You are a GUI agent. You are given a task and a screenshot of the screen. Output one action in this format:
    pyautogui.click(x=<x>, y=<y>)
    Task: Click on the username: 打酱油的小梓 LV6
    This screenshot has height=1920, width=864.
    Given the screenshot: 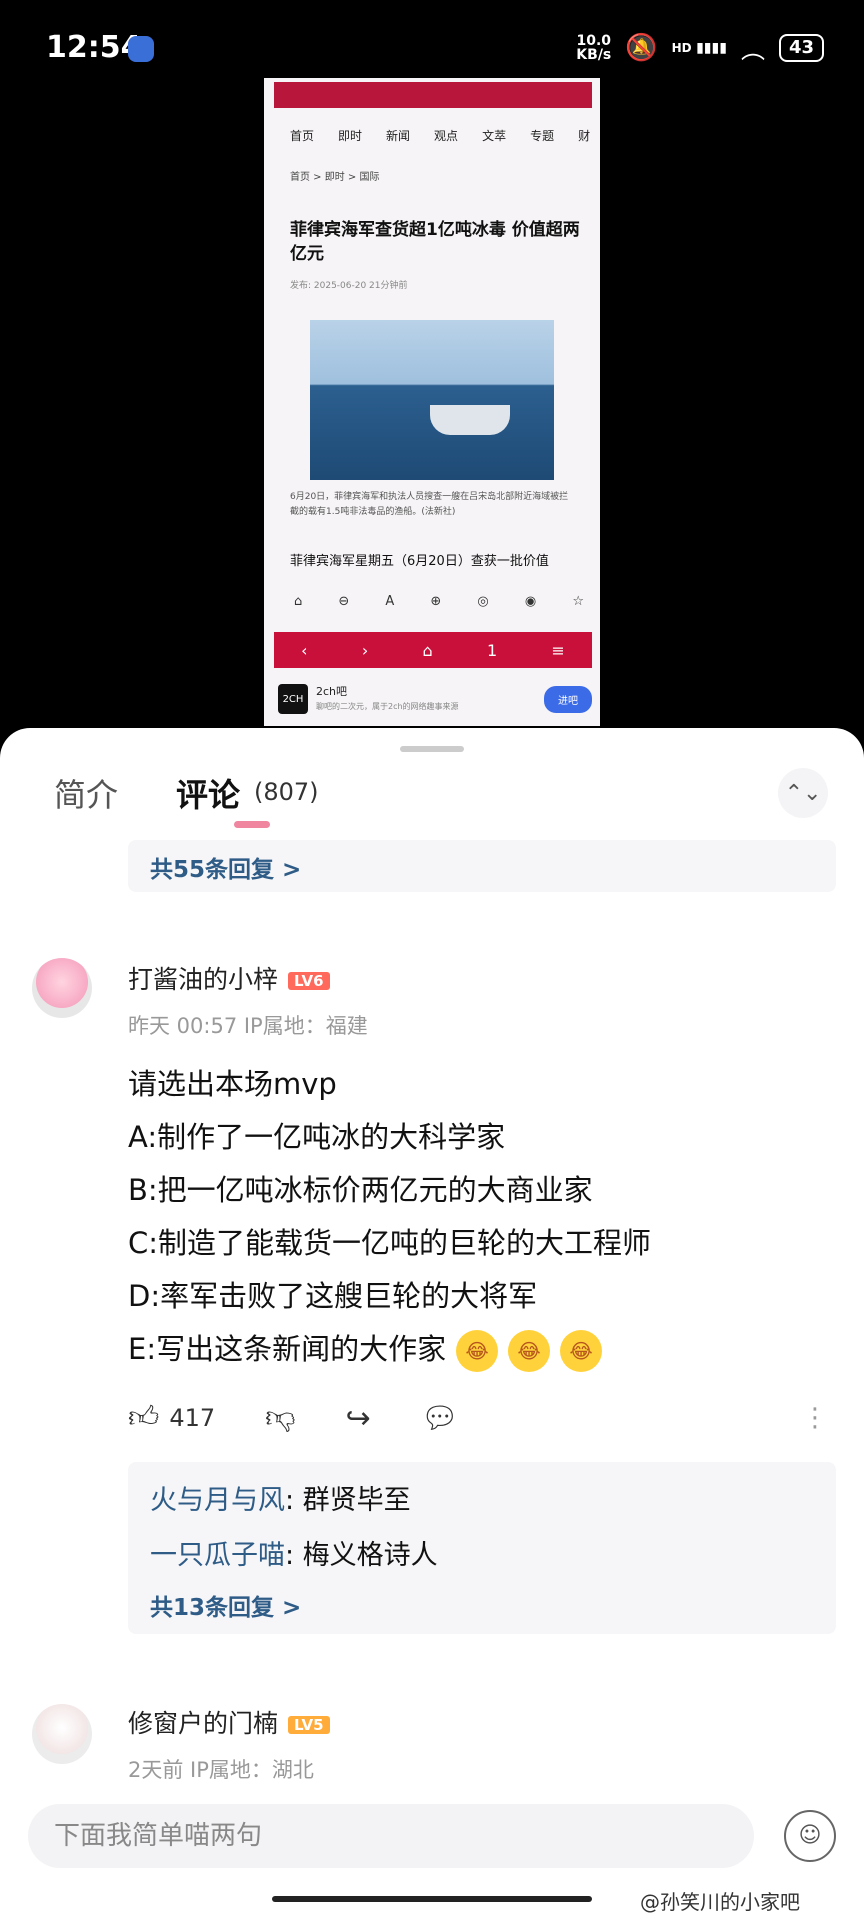 What is the action you would take?
    pyautogui.click(x=229, y=978)
    